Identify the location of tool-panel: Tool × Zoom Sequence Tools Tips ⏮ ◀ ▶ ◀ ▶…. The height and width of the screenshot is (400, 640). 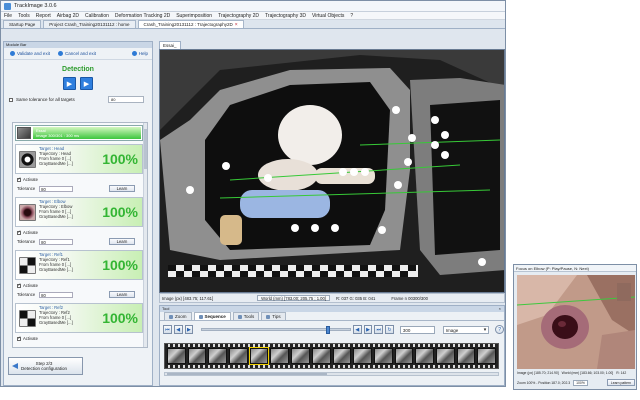
(332, 345).